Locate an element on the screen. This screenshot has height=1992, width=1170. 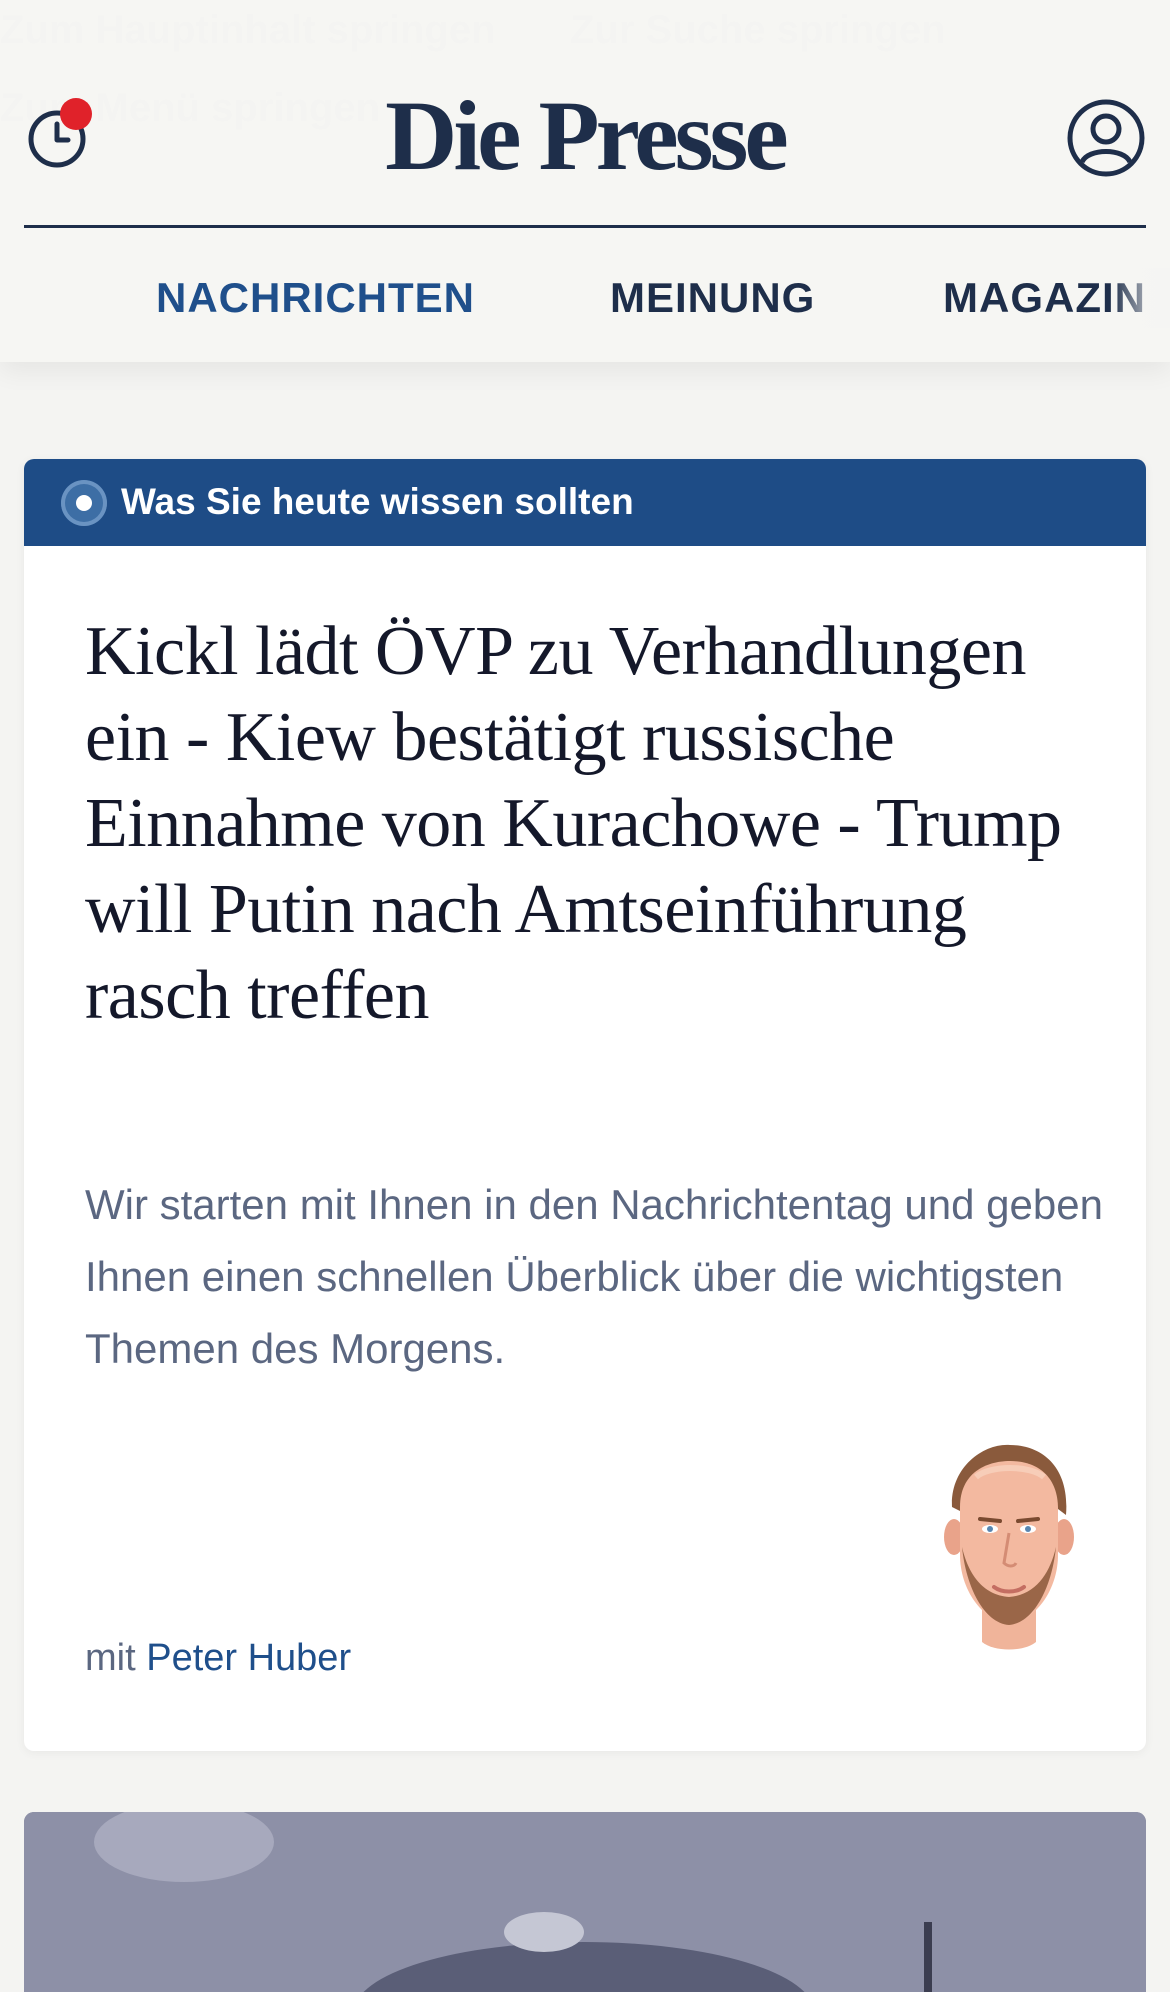
nav-item-nachrichten: NACHRICHTEN is located at coordinates (315, 298).